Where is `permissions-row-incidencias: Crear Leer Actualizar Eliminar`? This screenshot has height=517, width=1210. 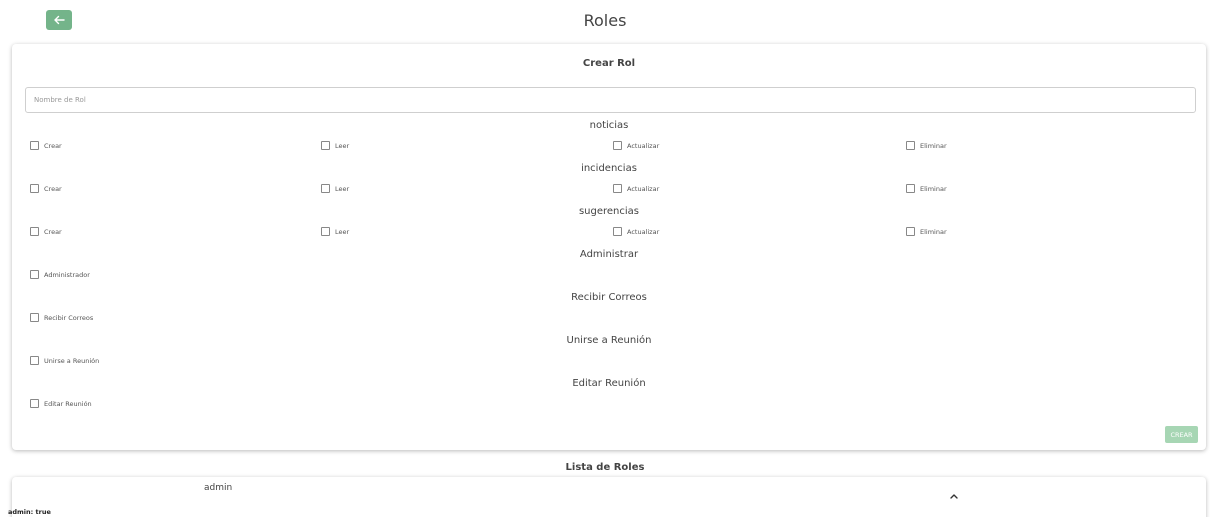 permissions-row-incidencias: Crear Leer Actualizar Eliminar is located at coordinates (609, 190).